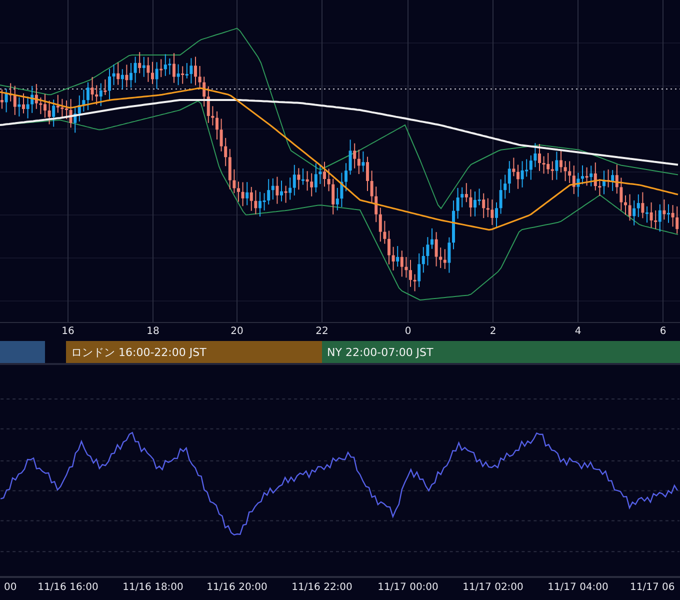 This screenshot has width=680, height=600. I want to click on axis-label: 11/17 02:00, so click(493, 588).